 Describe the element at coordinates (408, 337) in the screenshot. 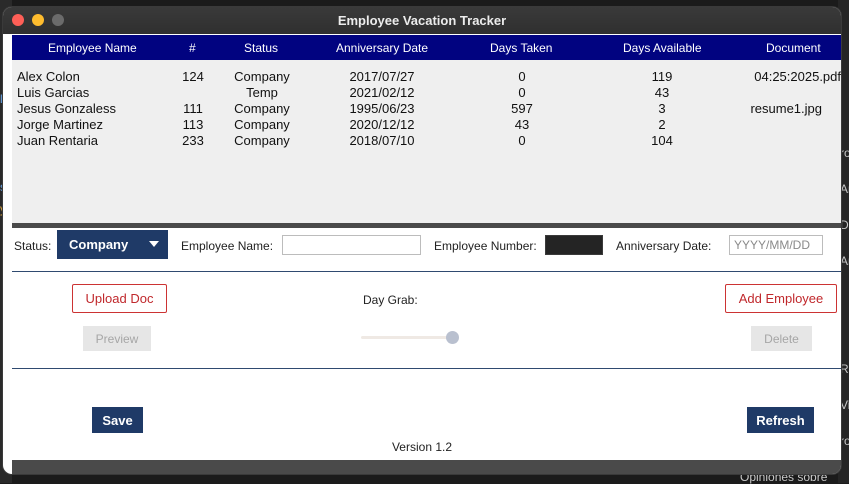

I see `day-grab-slider` at that location.